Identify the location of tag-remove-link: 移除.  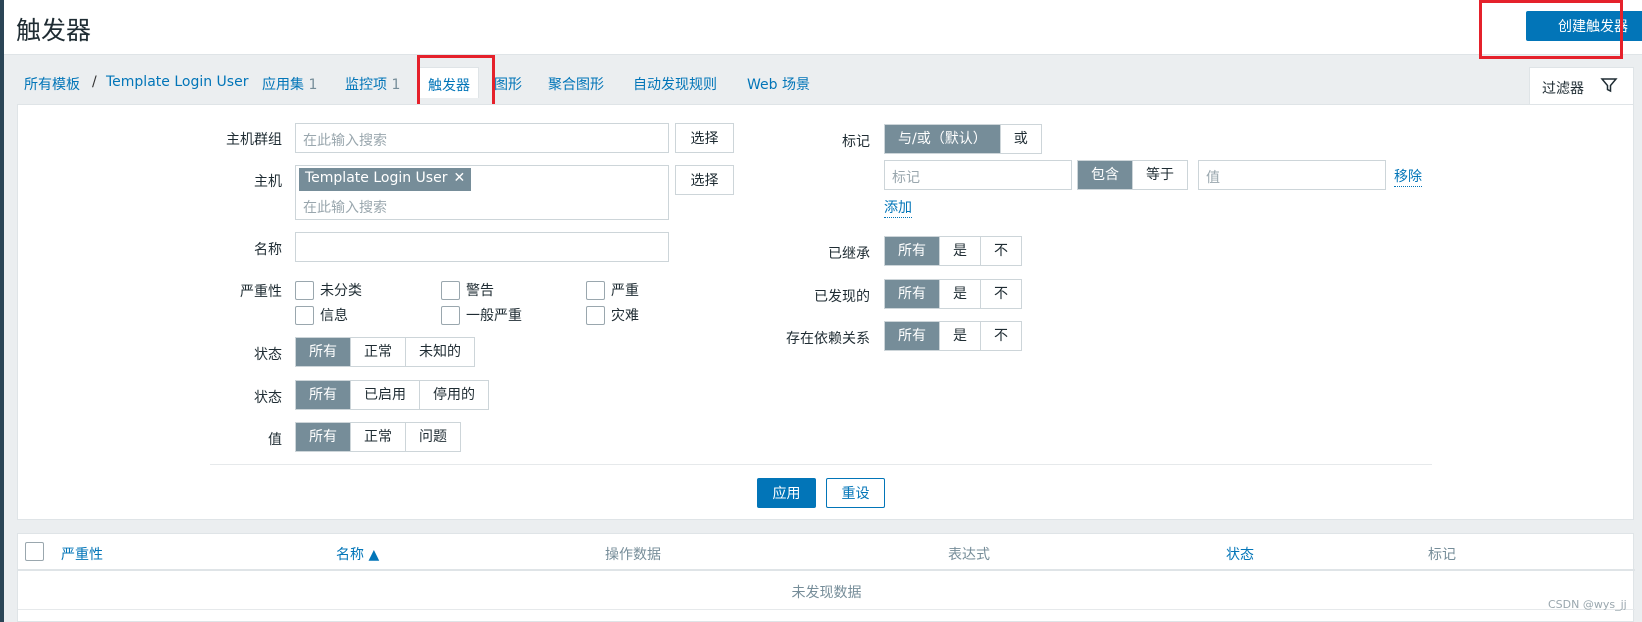
(1408, 176).